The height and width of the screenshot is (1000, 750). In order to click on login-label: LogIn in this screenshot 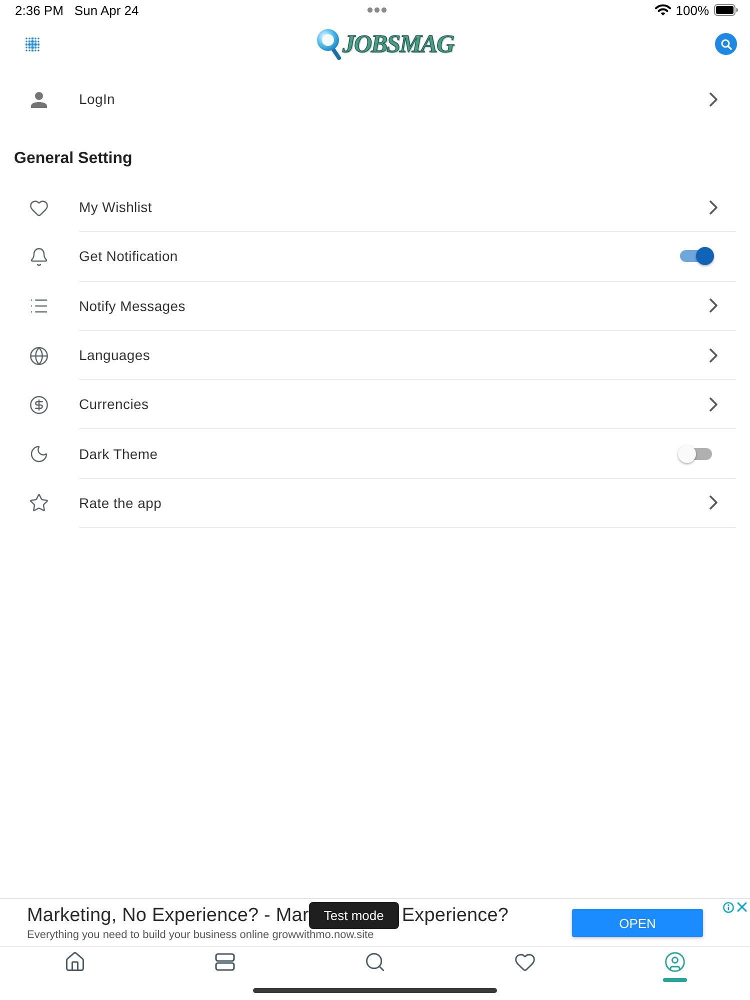, I will do `click(97, 99)`.